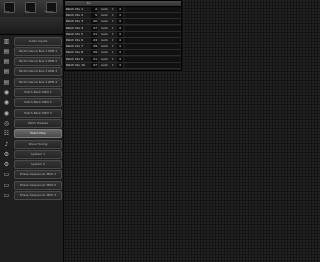 The width and height of the screenshot is (320, 262). Describe the element at coordinates (38, 103) in the screenshot. I see `sidebar-item-label: Patch Bank MIDI 2` at that location.